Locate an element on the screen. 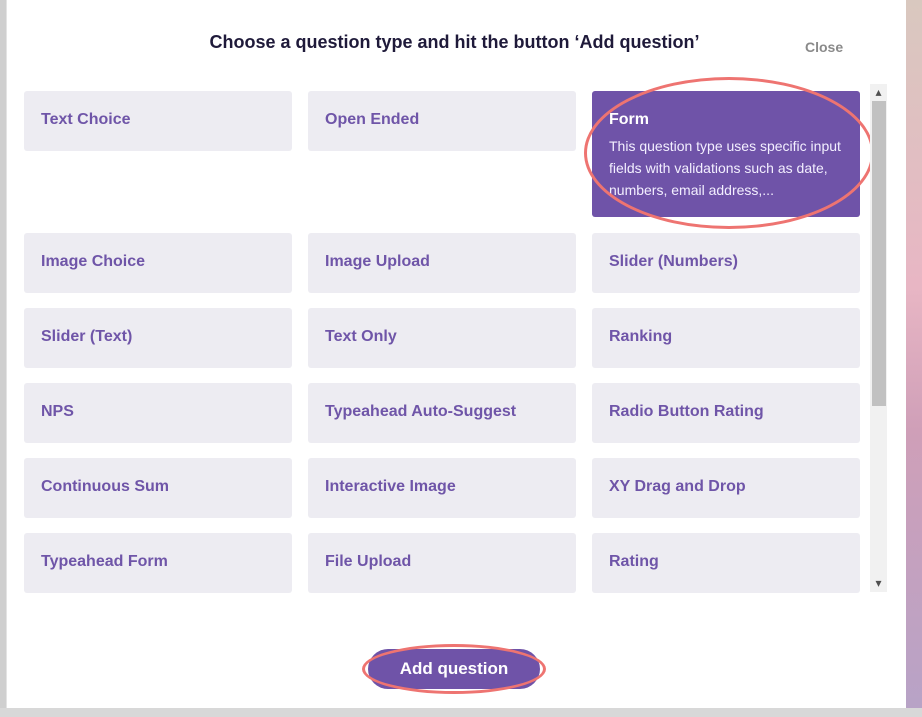 This screenshot has width=922, height=717. page-footer-strip is located at coordinates (461, 712).